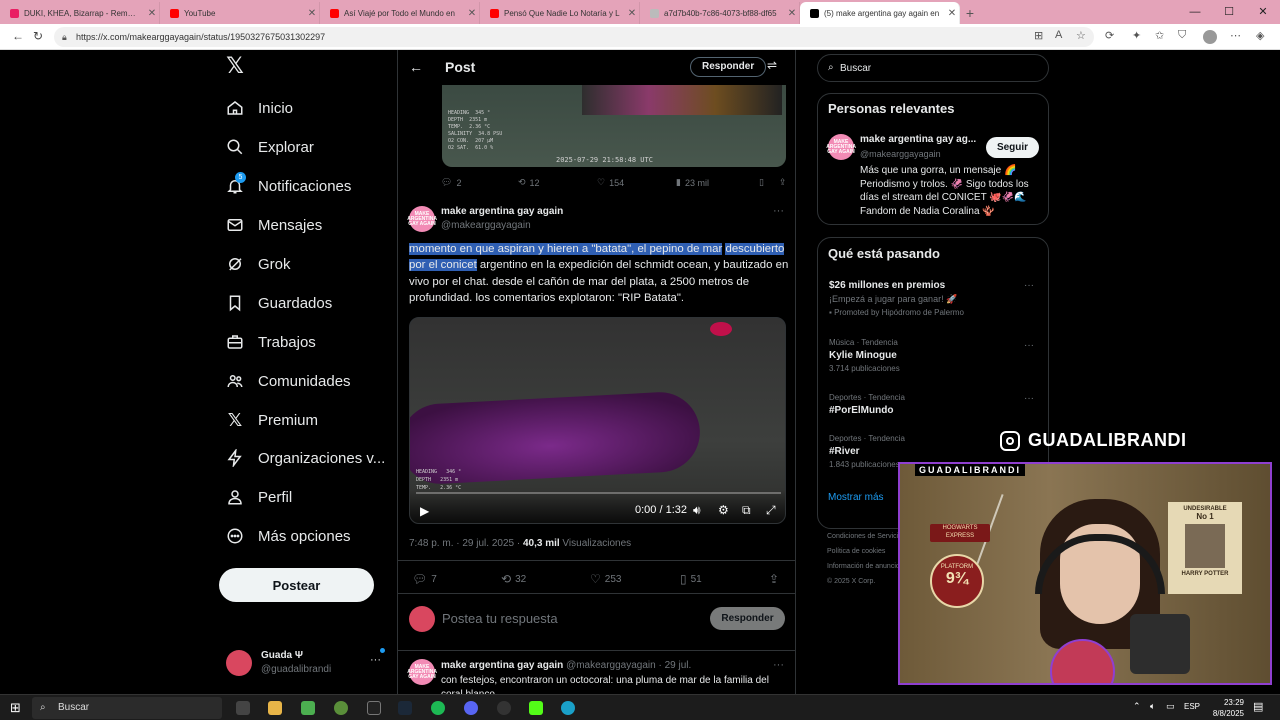  Describe the element at coordinates (400, 13) in the screenshot. I see `browser-tab: Así Viajé por Todo el Mundo en ✕` at that location.